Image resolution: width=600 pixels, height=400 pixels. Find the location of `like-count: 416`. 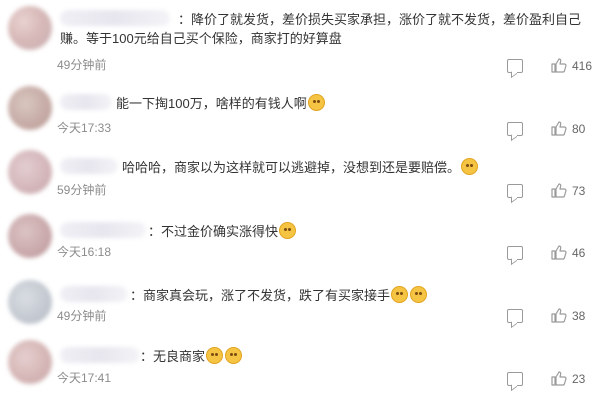

like-count: 416 is located at coordinates (582, 66).